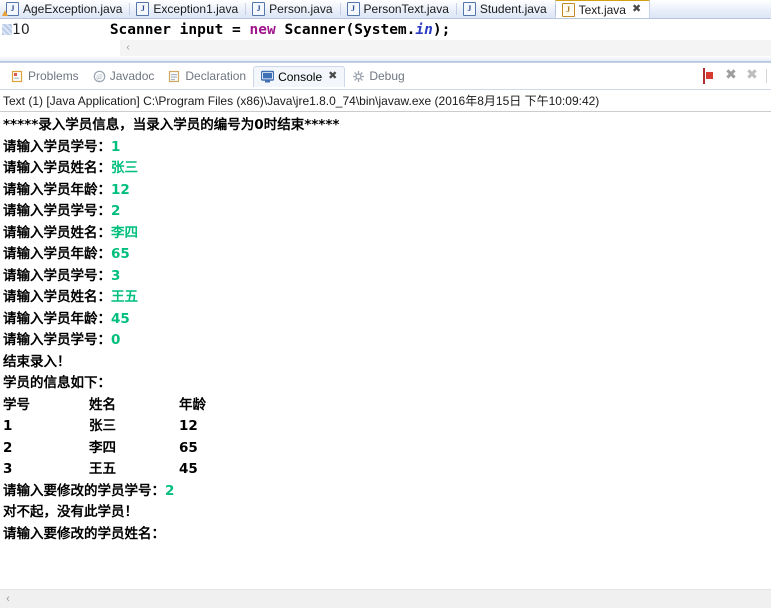  Describe the element at coordinates (21, 29) in the screenshot. I see `editor-line-number: 10` at that location.